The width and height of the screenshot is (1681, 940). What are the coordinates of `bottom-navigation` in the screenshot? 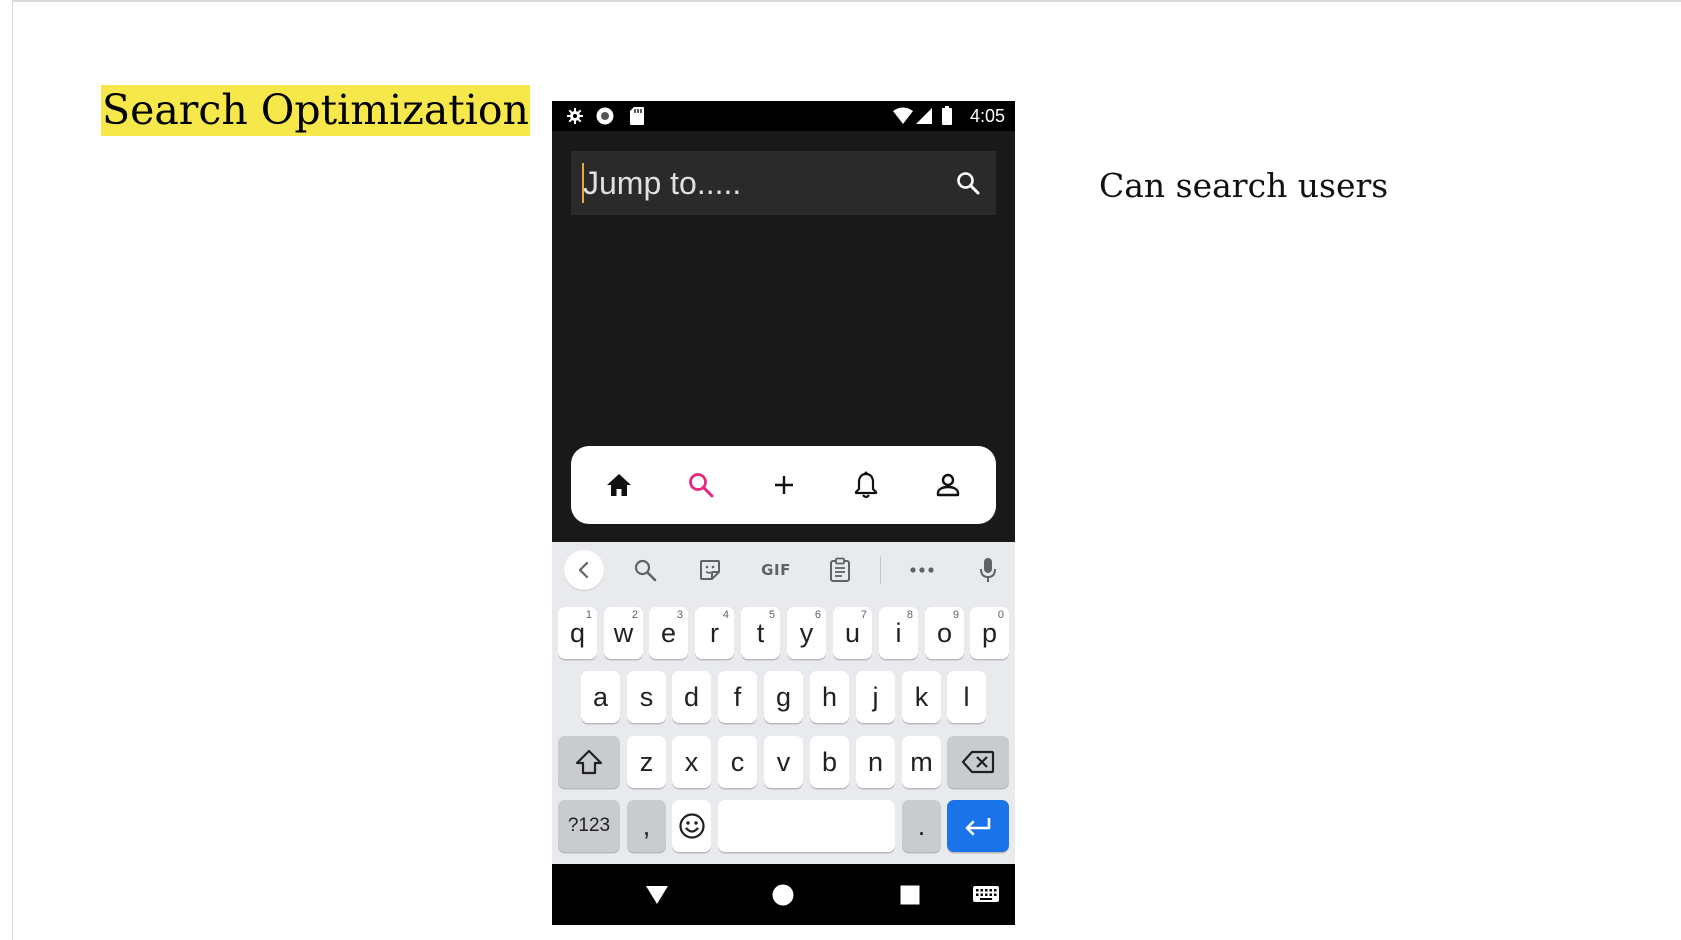 It's located at (783, 485).